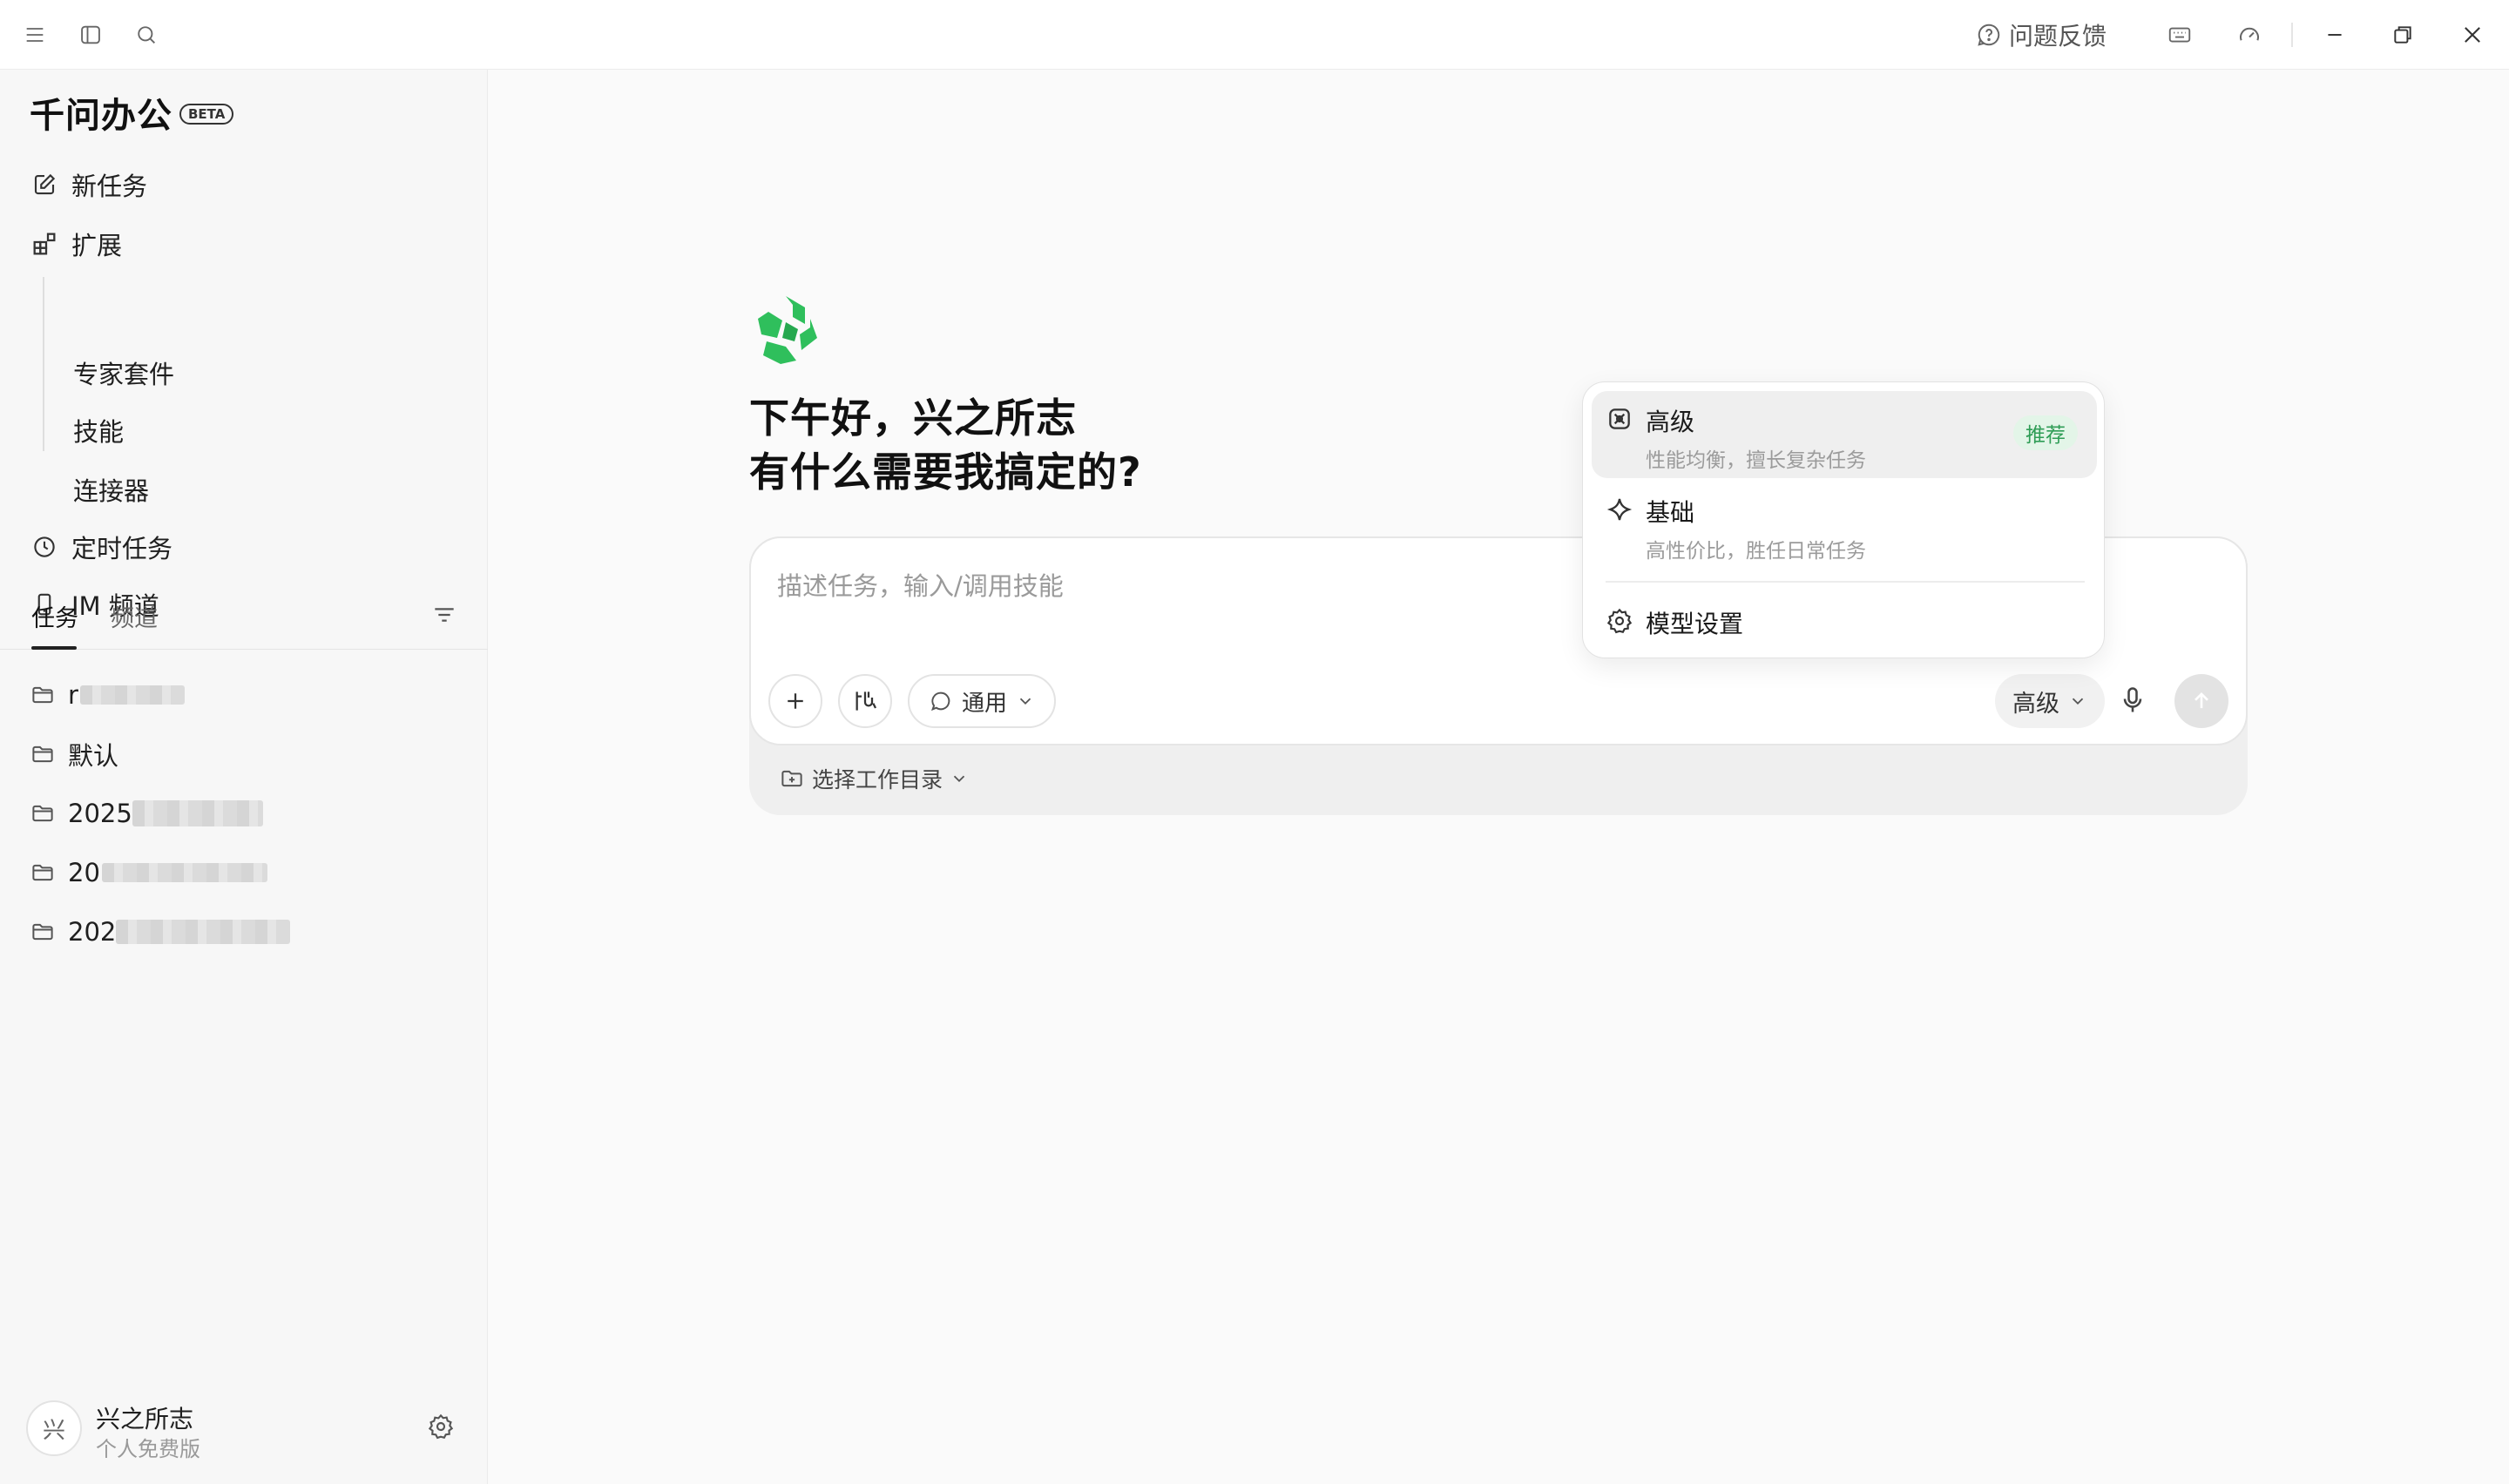 This screenshot has width=2509, height=1484. What do you see at coordinates (2472, 34) in the screenshot?
I see `close-icon` at bounding box center [2472, 34].